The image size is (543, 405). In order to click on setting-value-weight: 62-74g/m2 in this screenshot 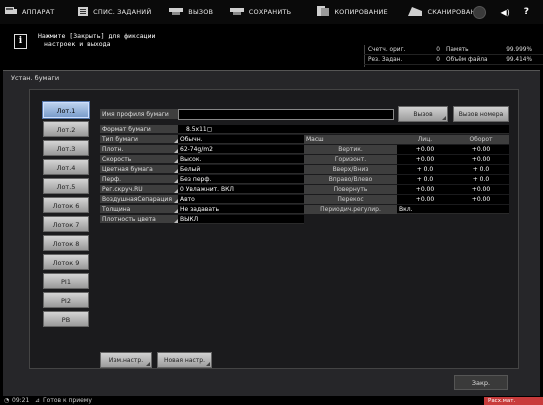, I will do `click(241, 149)`.